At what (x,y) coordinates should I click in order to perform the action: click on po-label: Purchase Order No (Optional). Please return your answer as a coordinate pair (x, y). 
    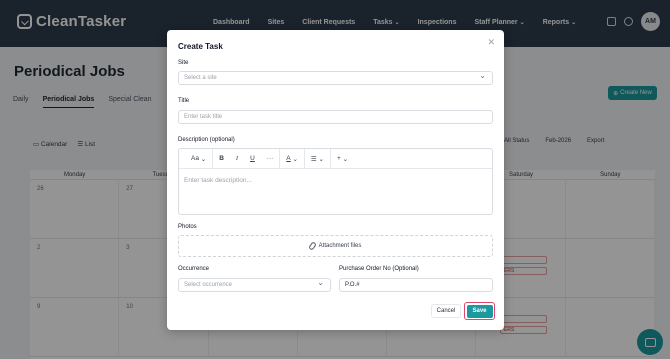
    Looking at the image, I should click on (379, 269).